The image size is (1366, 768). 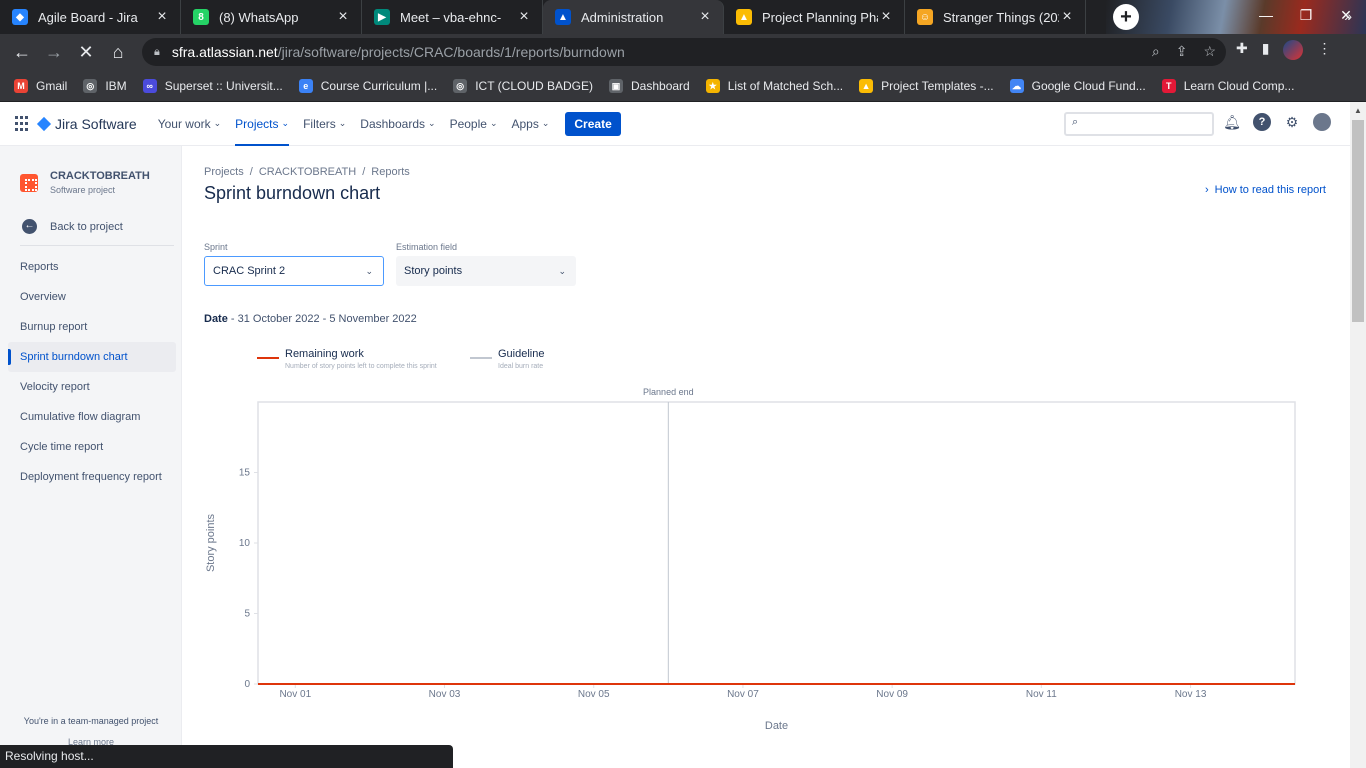 What do you see at coordinates (1001, 17) in the screenshot?
I see `tab-title: Stranger Things (2022)` at bounding box center [1001, 17].